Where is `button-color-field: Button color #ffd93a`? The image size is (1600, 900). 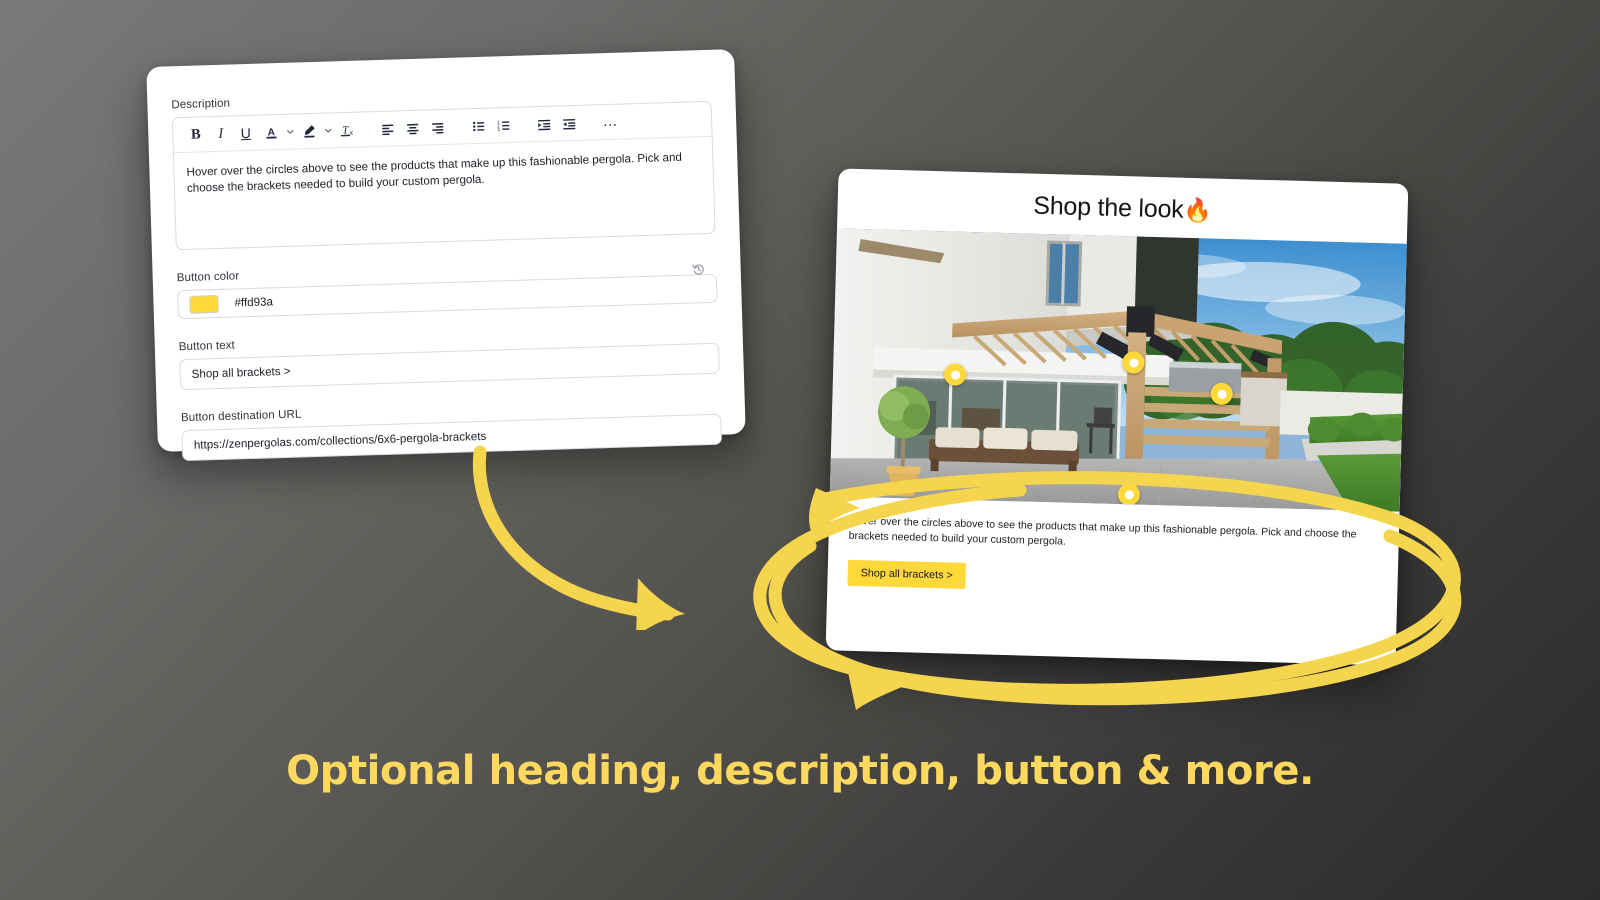
button-color-field: Button color #ffd93a is located at coordinates (447, 287).